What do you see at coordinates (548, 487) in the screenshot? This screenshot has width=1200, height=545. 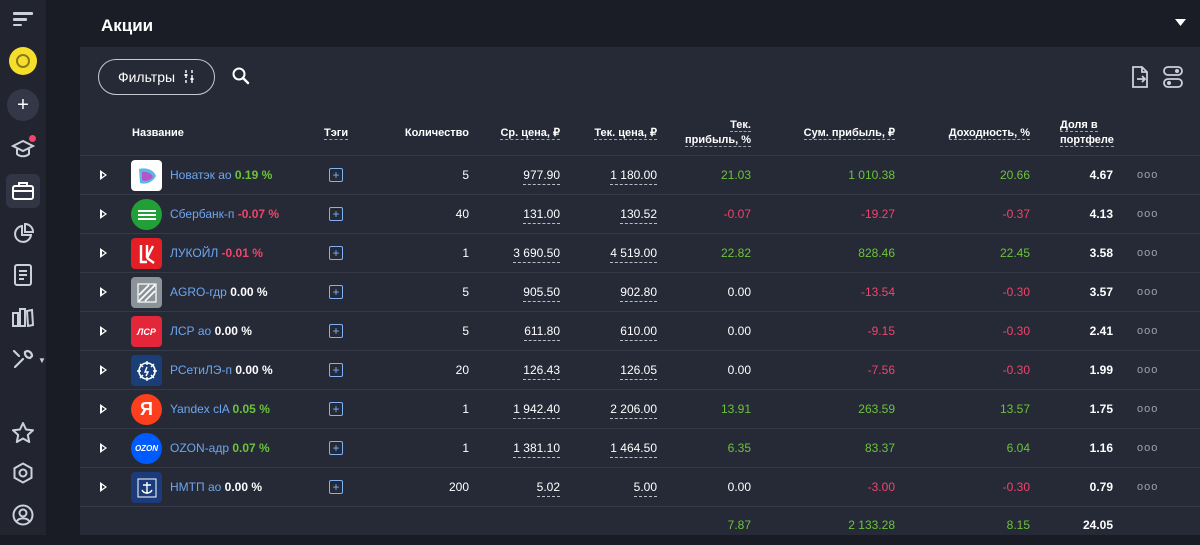 I see `avg-price: 5.02` at bounding box center [548, 487].